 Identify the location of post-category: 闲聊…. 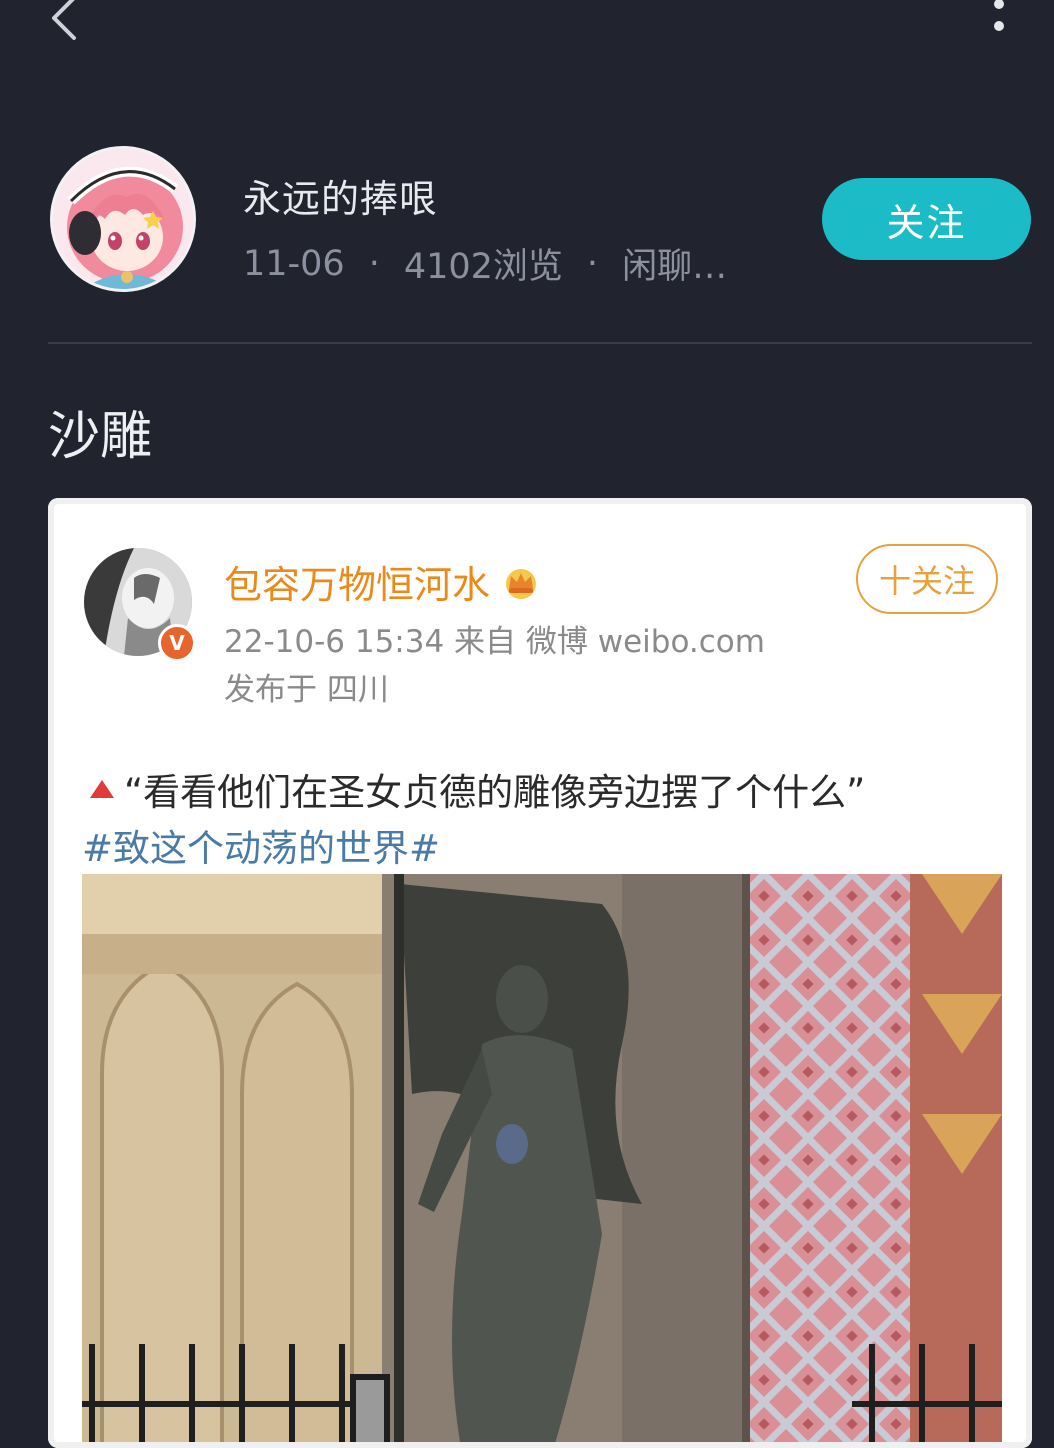
(674, 263).